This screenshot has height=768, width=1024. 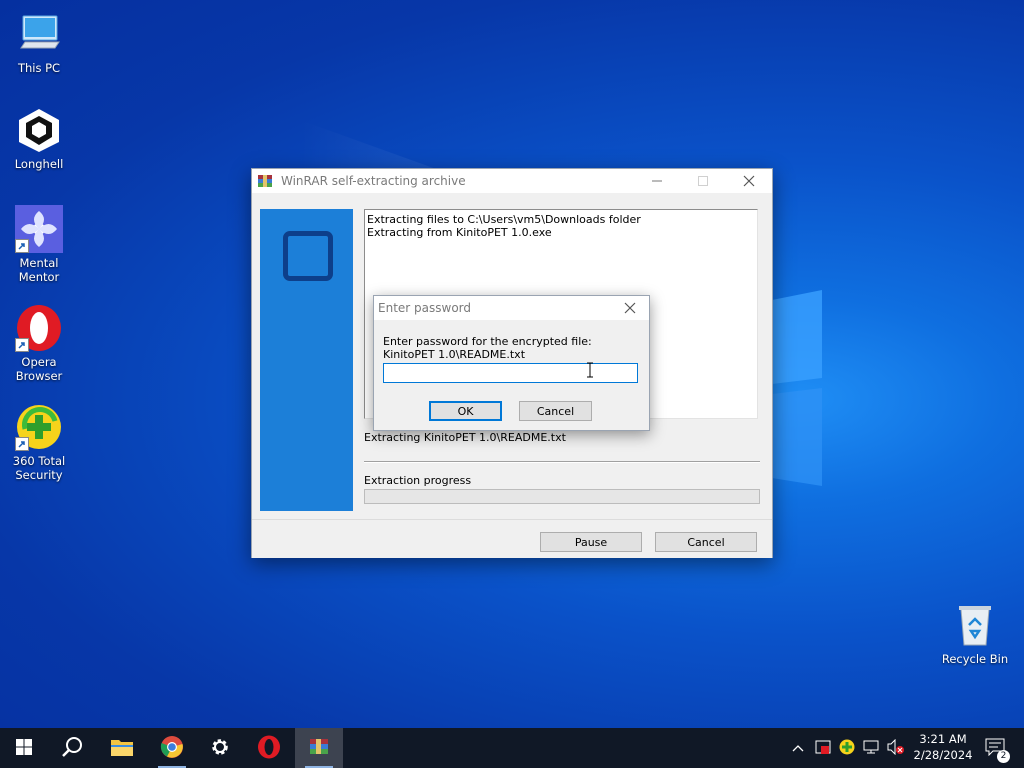 What do you see at coordinates (418, 480) in the screenshot?
I see `progress-label: Extraction progress` at bounding box center [418, 480].